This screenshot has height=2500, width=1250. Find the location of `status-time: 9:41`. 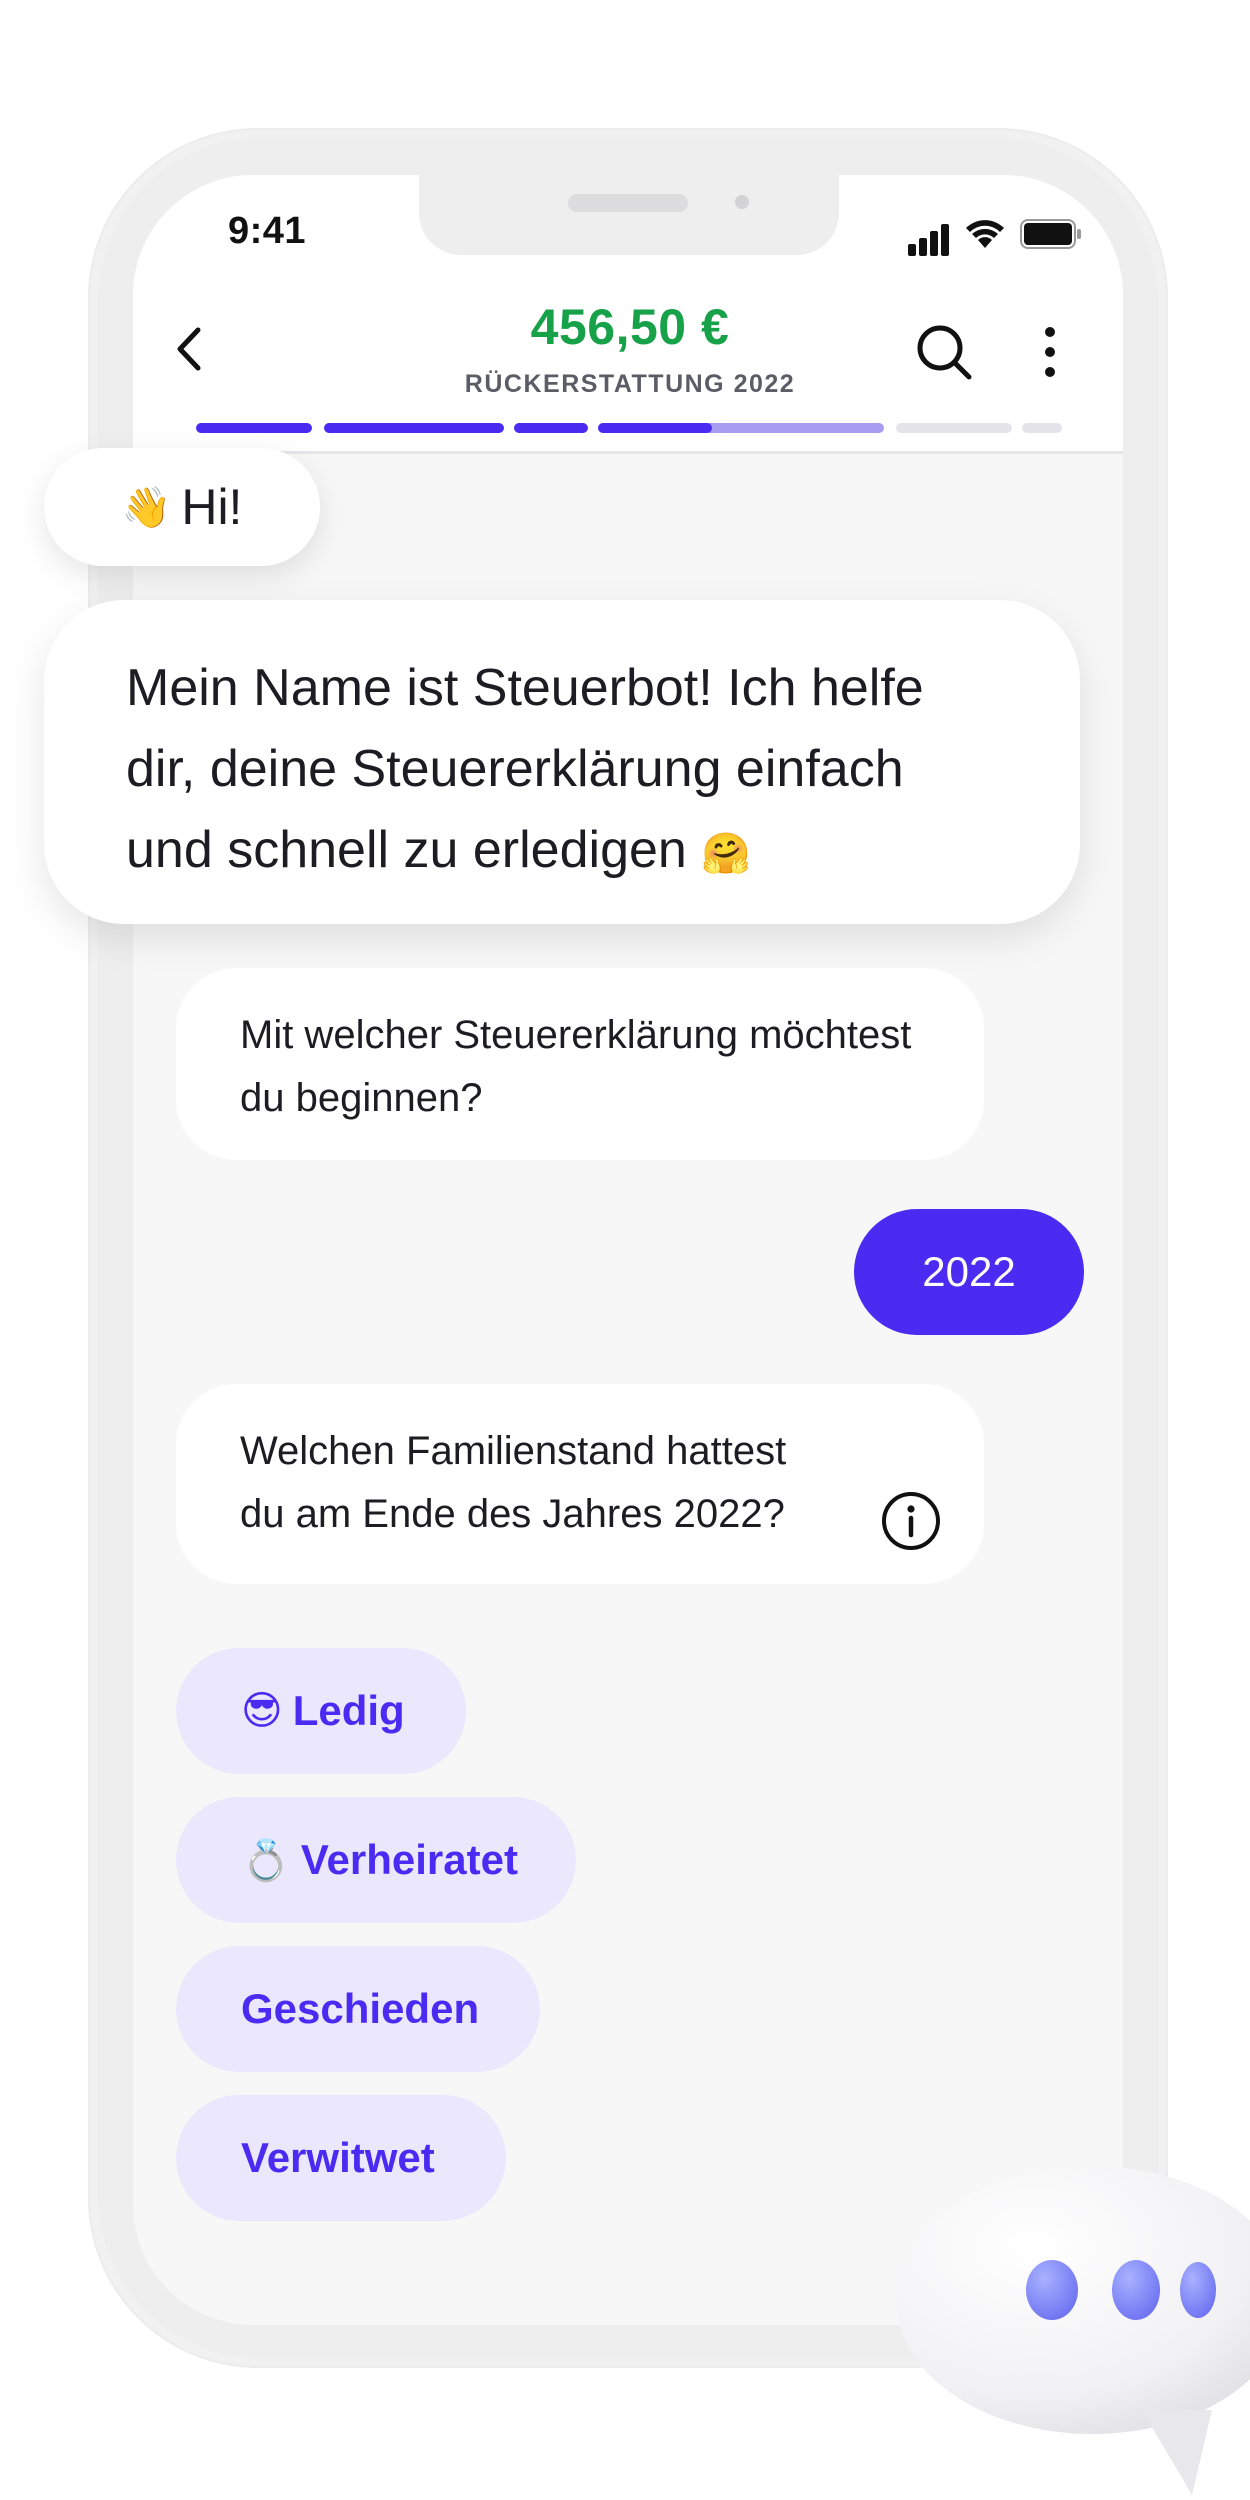

status-time: 9:41 is located at coordinates (267, 231).